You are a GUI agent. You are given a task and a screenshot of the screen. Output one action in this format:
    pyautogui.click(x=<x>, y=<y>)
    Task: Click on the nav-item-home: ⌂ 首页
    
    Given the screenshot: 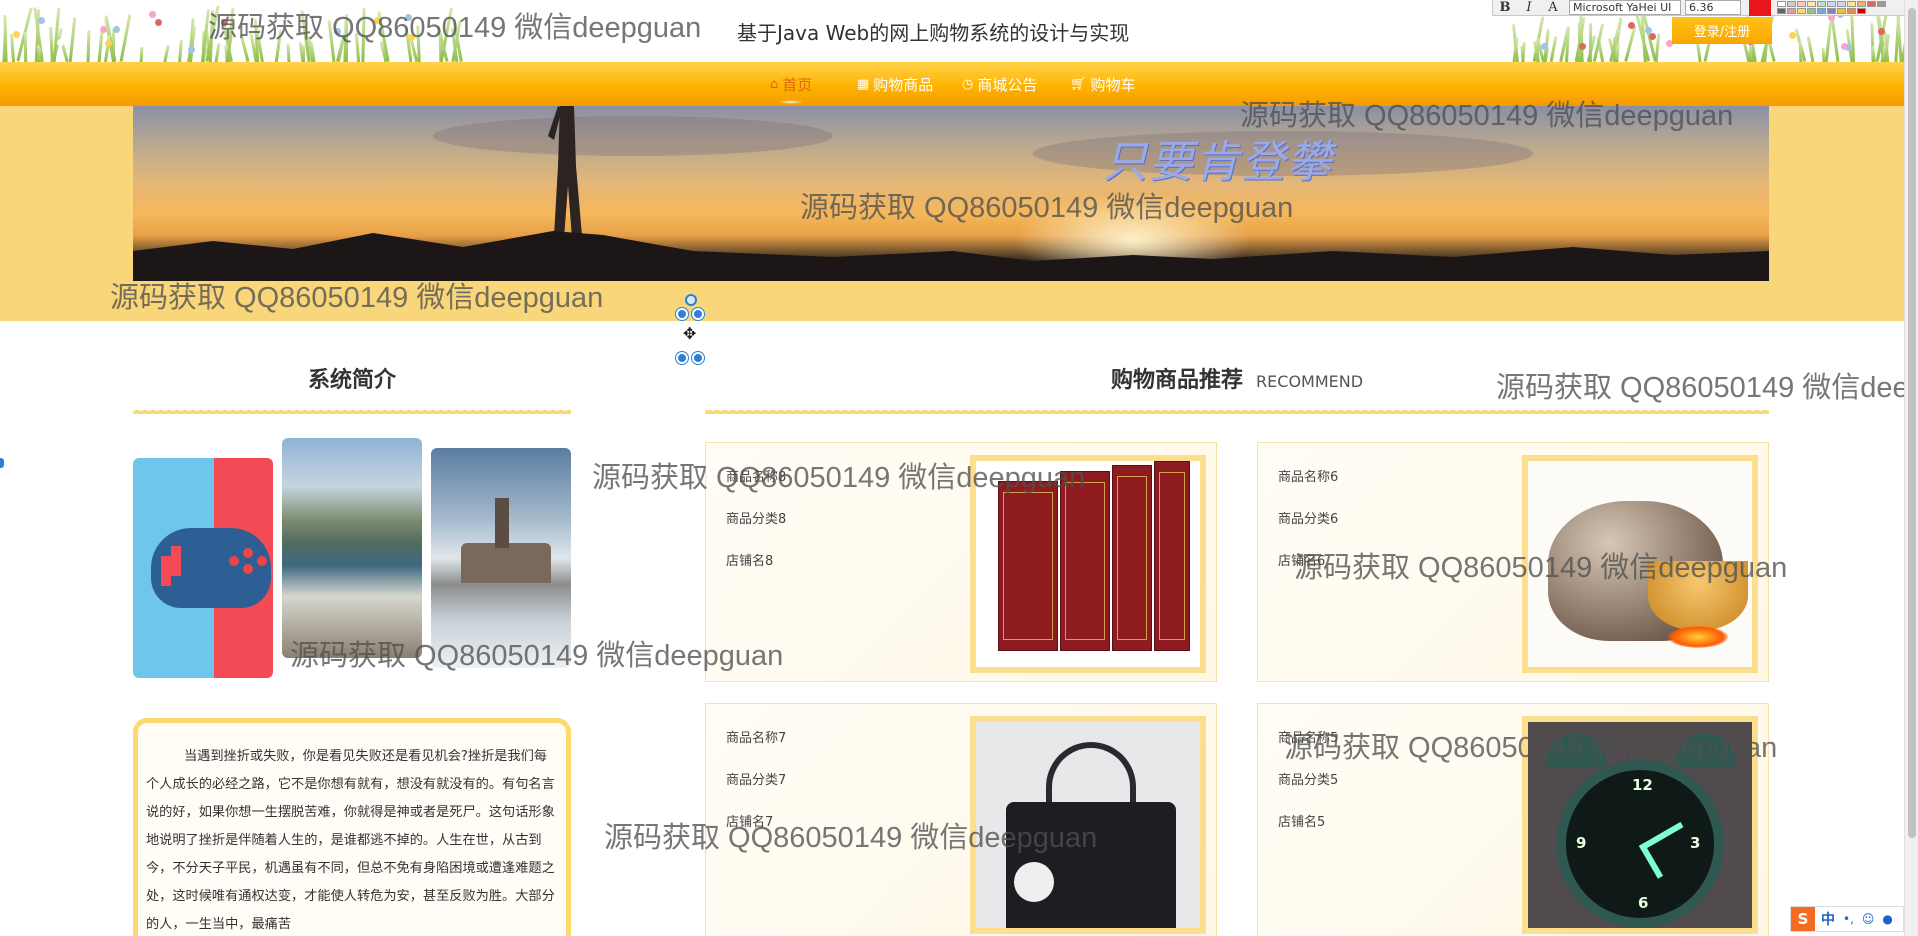 What is the action you would take?
    pyautogui.click(x=791, y=84)
    